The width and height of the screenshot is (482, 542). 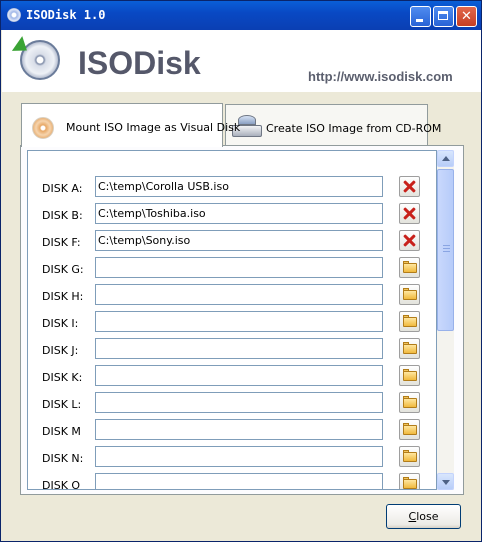 I want to click on disk-label: DISK M, so click(x=61, y=431).